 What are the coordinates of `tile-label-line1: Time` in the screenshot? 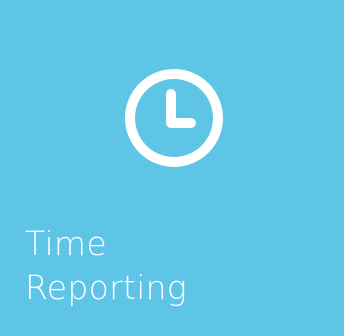 It's located at (66, 243).